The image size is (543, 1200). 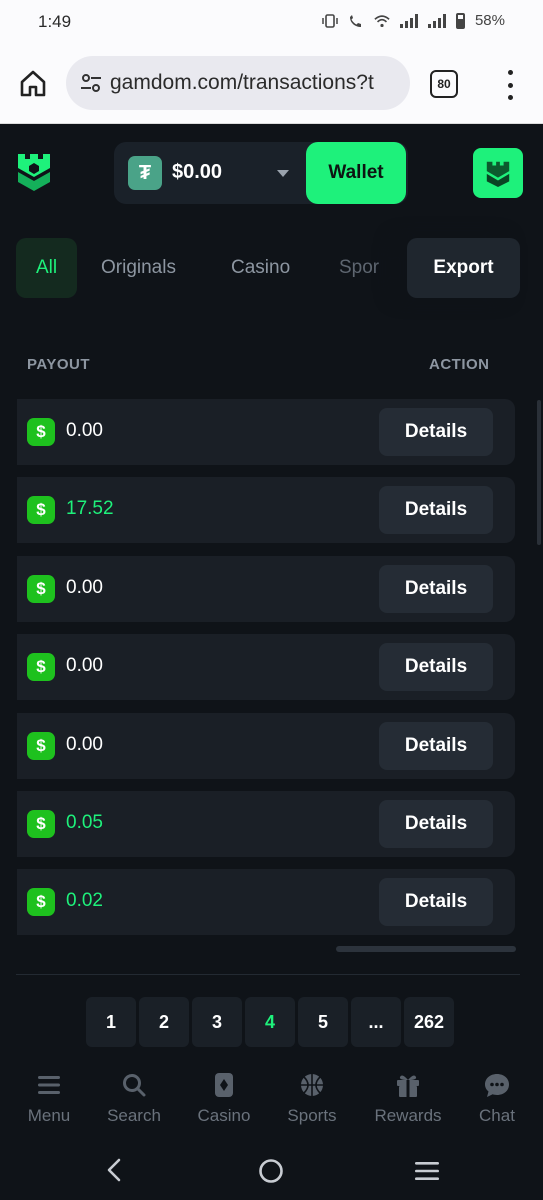 I want to click on vertical-scrollbar, so click(x=539, y=472).